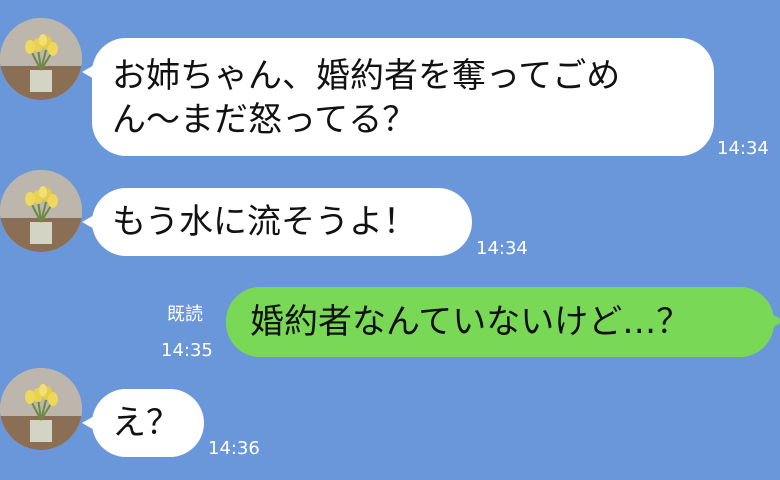 Image resolution: width=780 pixels, height=480 pixels. I want to click on message-text: え？, so click(146, 423).